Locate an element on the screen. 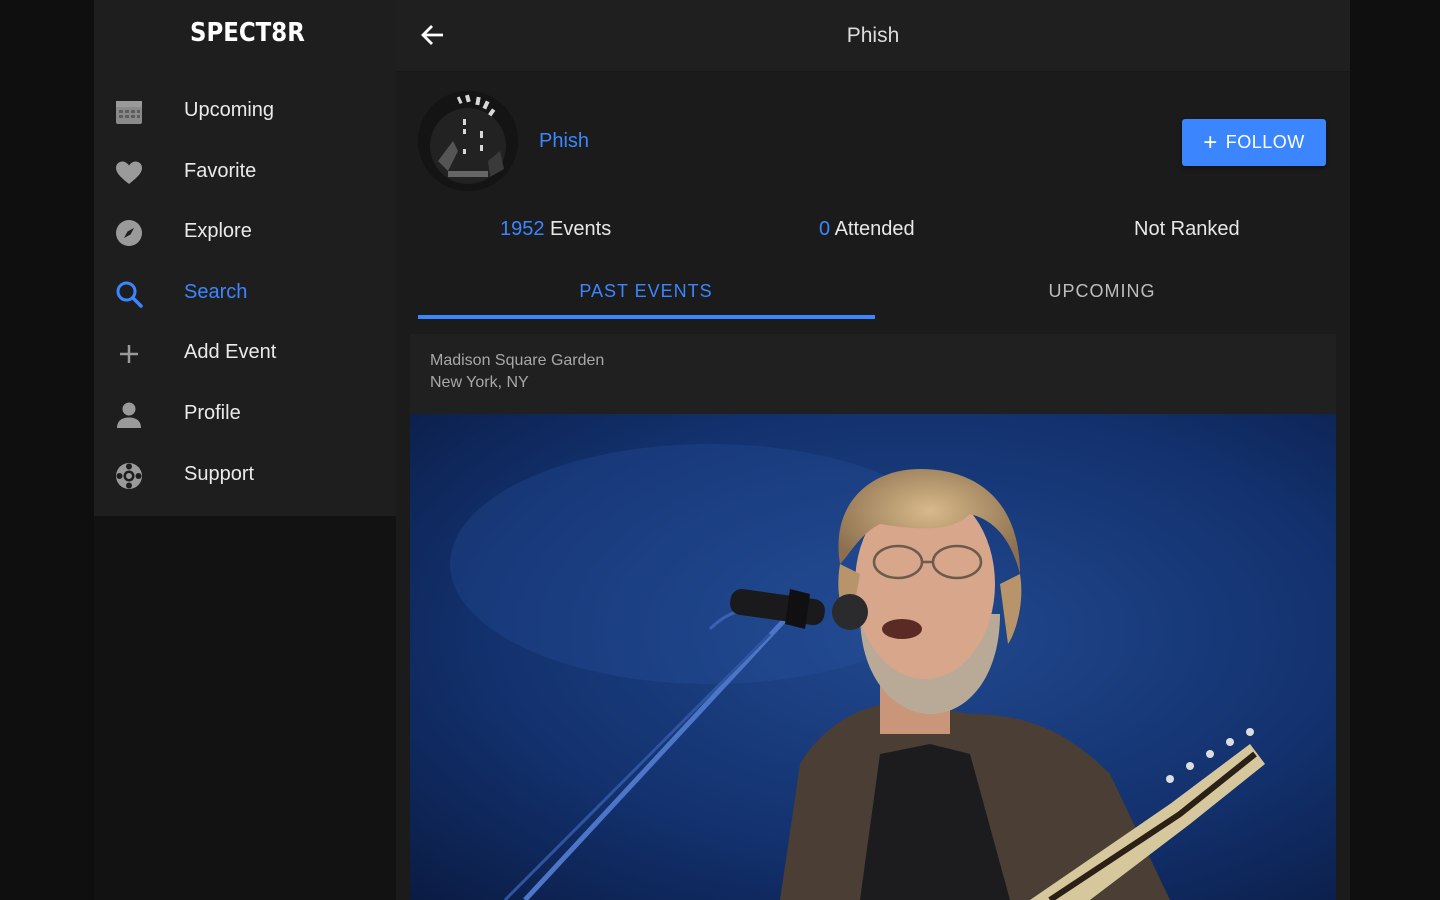 The height and width of the screenshot is (900, 1440). artist-avatar is located at coordinates (468, 141).